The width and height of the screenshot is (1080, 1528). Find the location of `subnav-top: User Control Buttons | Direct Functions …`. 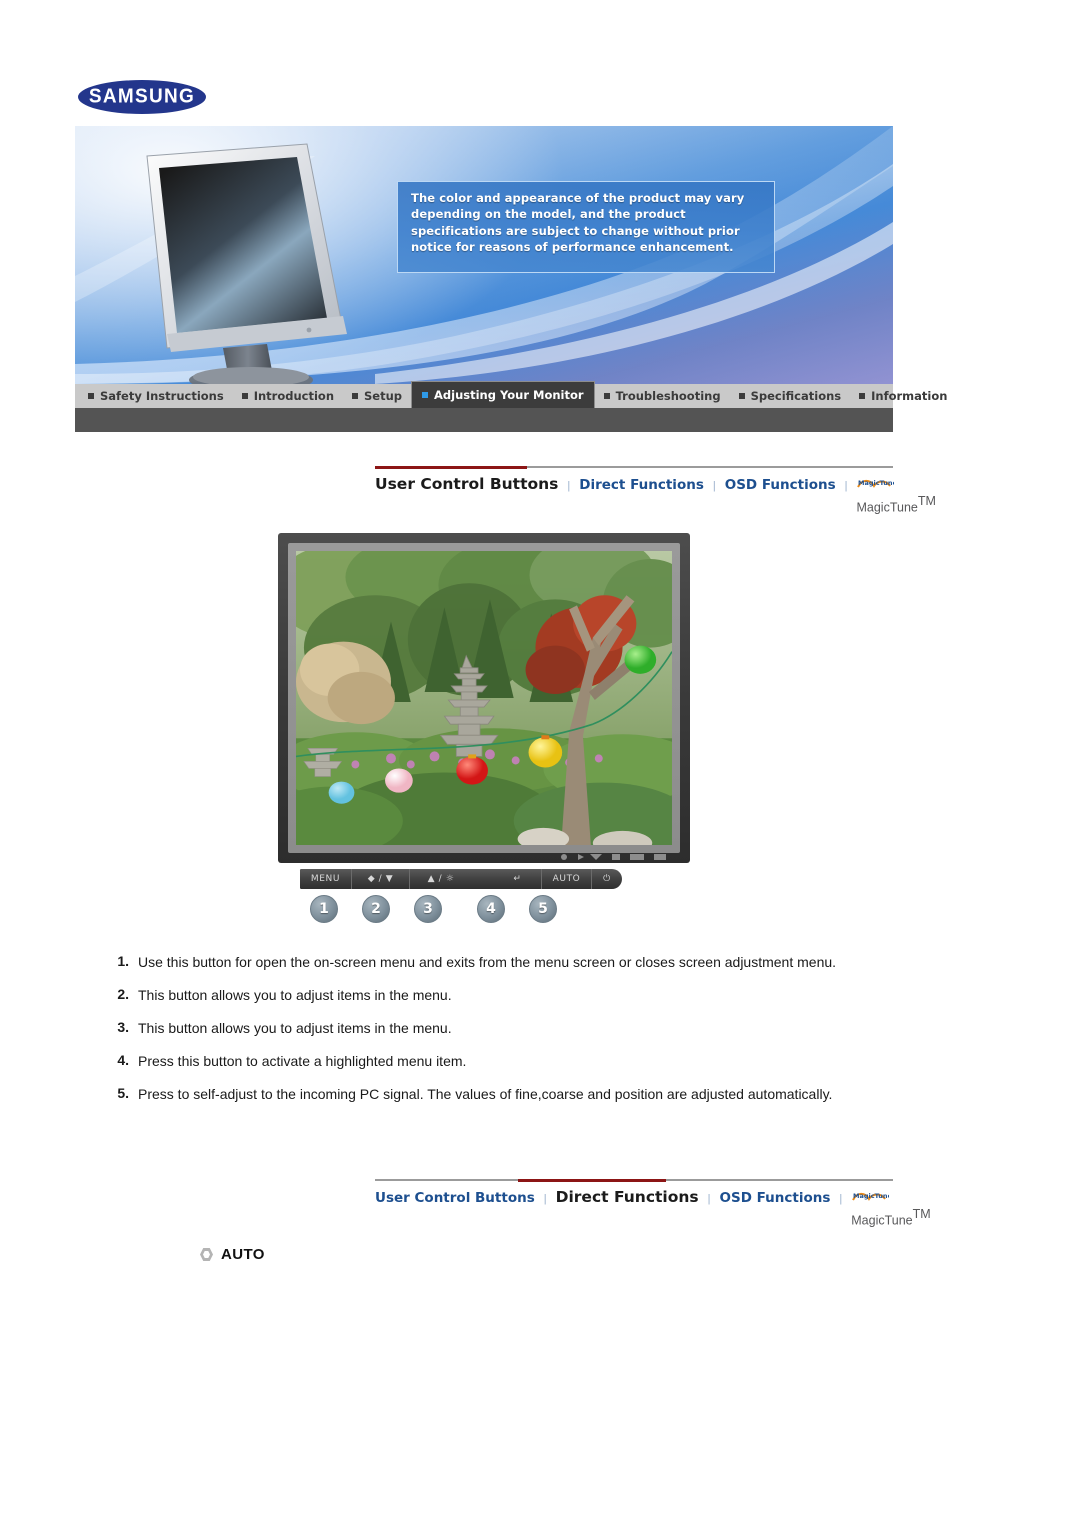

subnav-top: User Control Buttons | Direct Functions … is located at coordinates (655, 490).